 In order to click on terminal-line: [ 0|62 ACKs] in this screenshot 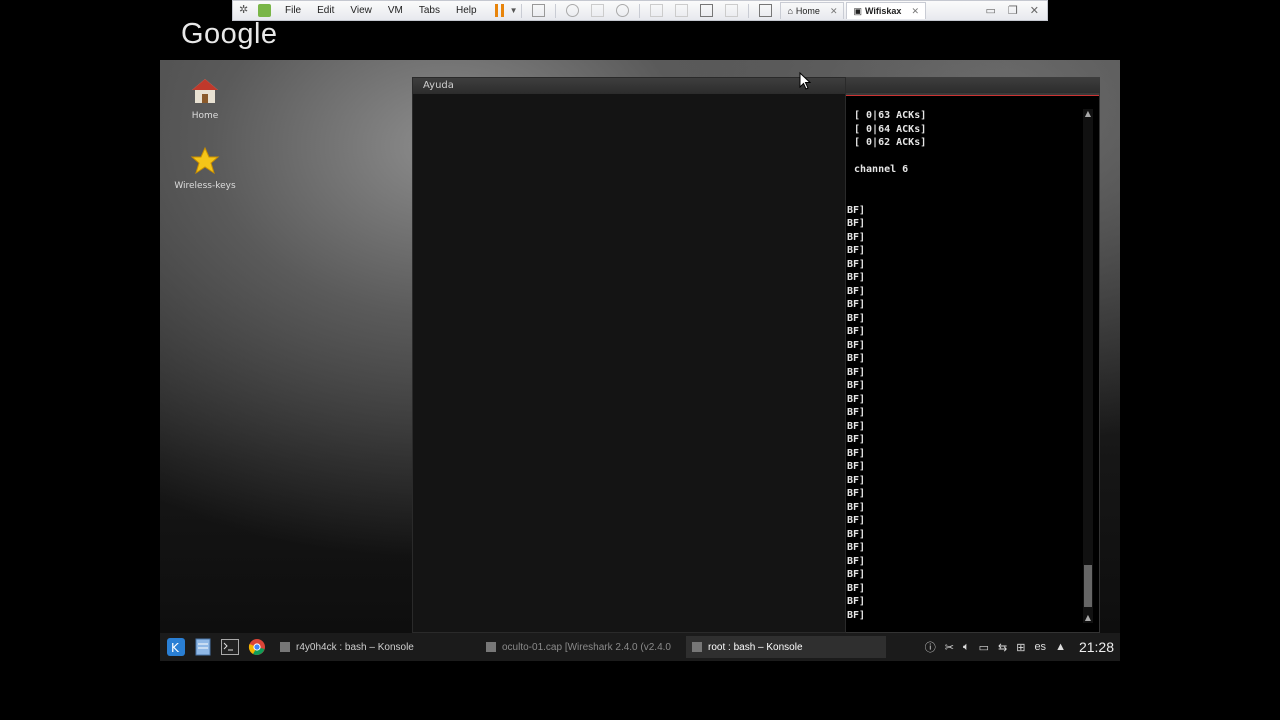, I will do `click(890, 142)`.